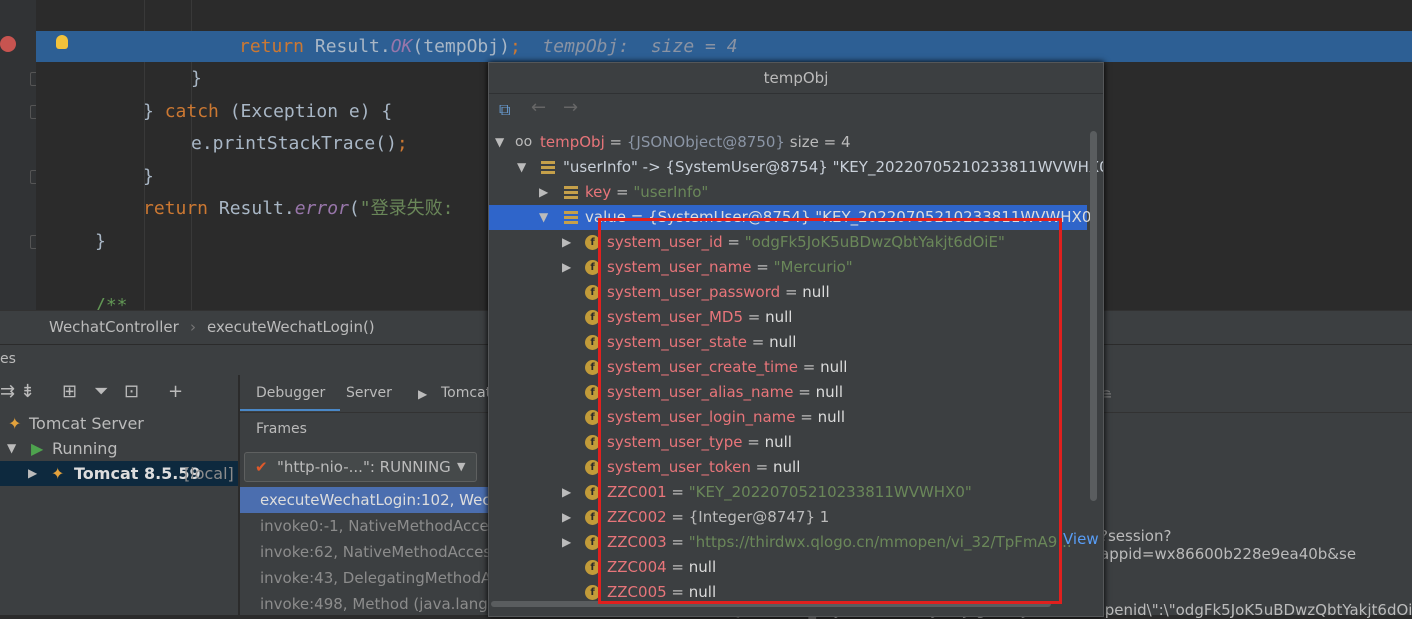 This screenshot has width=1412, height=619. What do you see at coordinates (570, 107) in the screenshot?
I see `forward-arrow-icon: →` at bounding box center [570, 107].